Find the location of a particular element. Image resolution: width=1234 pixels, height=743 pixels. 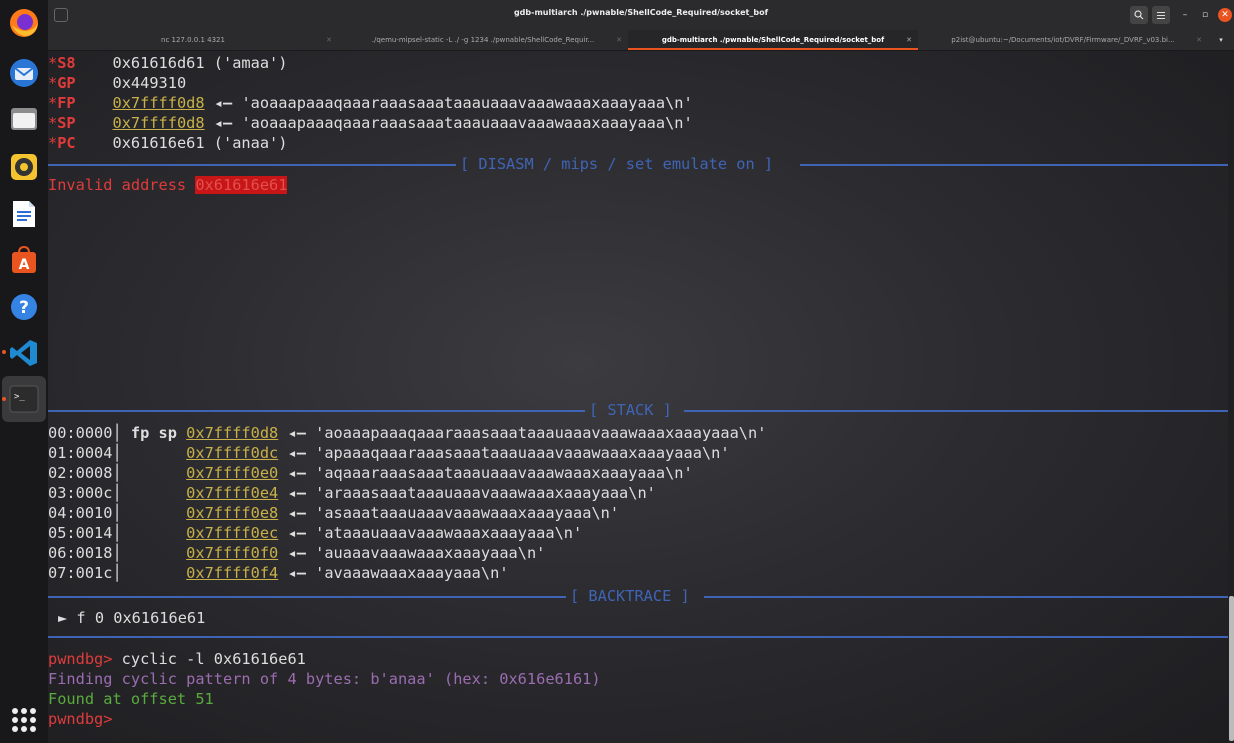

search-icon is located at coordinates (1139, 15).